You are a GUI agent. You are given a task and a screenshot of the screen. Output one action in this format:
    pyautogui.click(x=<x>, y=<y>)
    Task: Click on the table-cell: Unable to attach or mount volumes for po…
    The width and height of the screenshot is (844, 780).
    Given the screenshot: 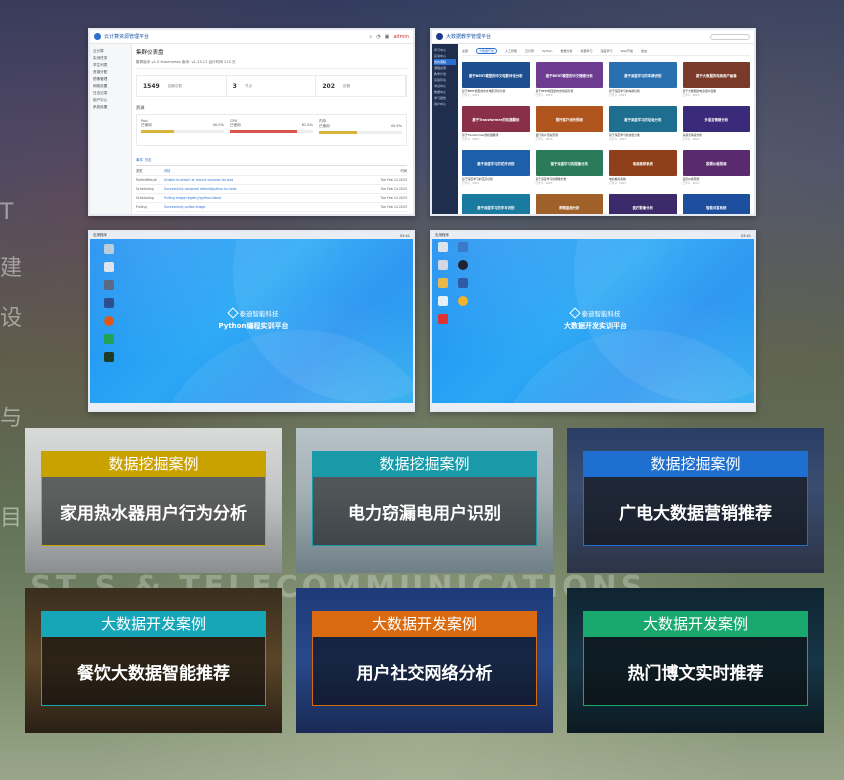 What is the action you would take?
    pyautogui.click(x=199, y=180)
    